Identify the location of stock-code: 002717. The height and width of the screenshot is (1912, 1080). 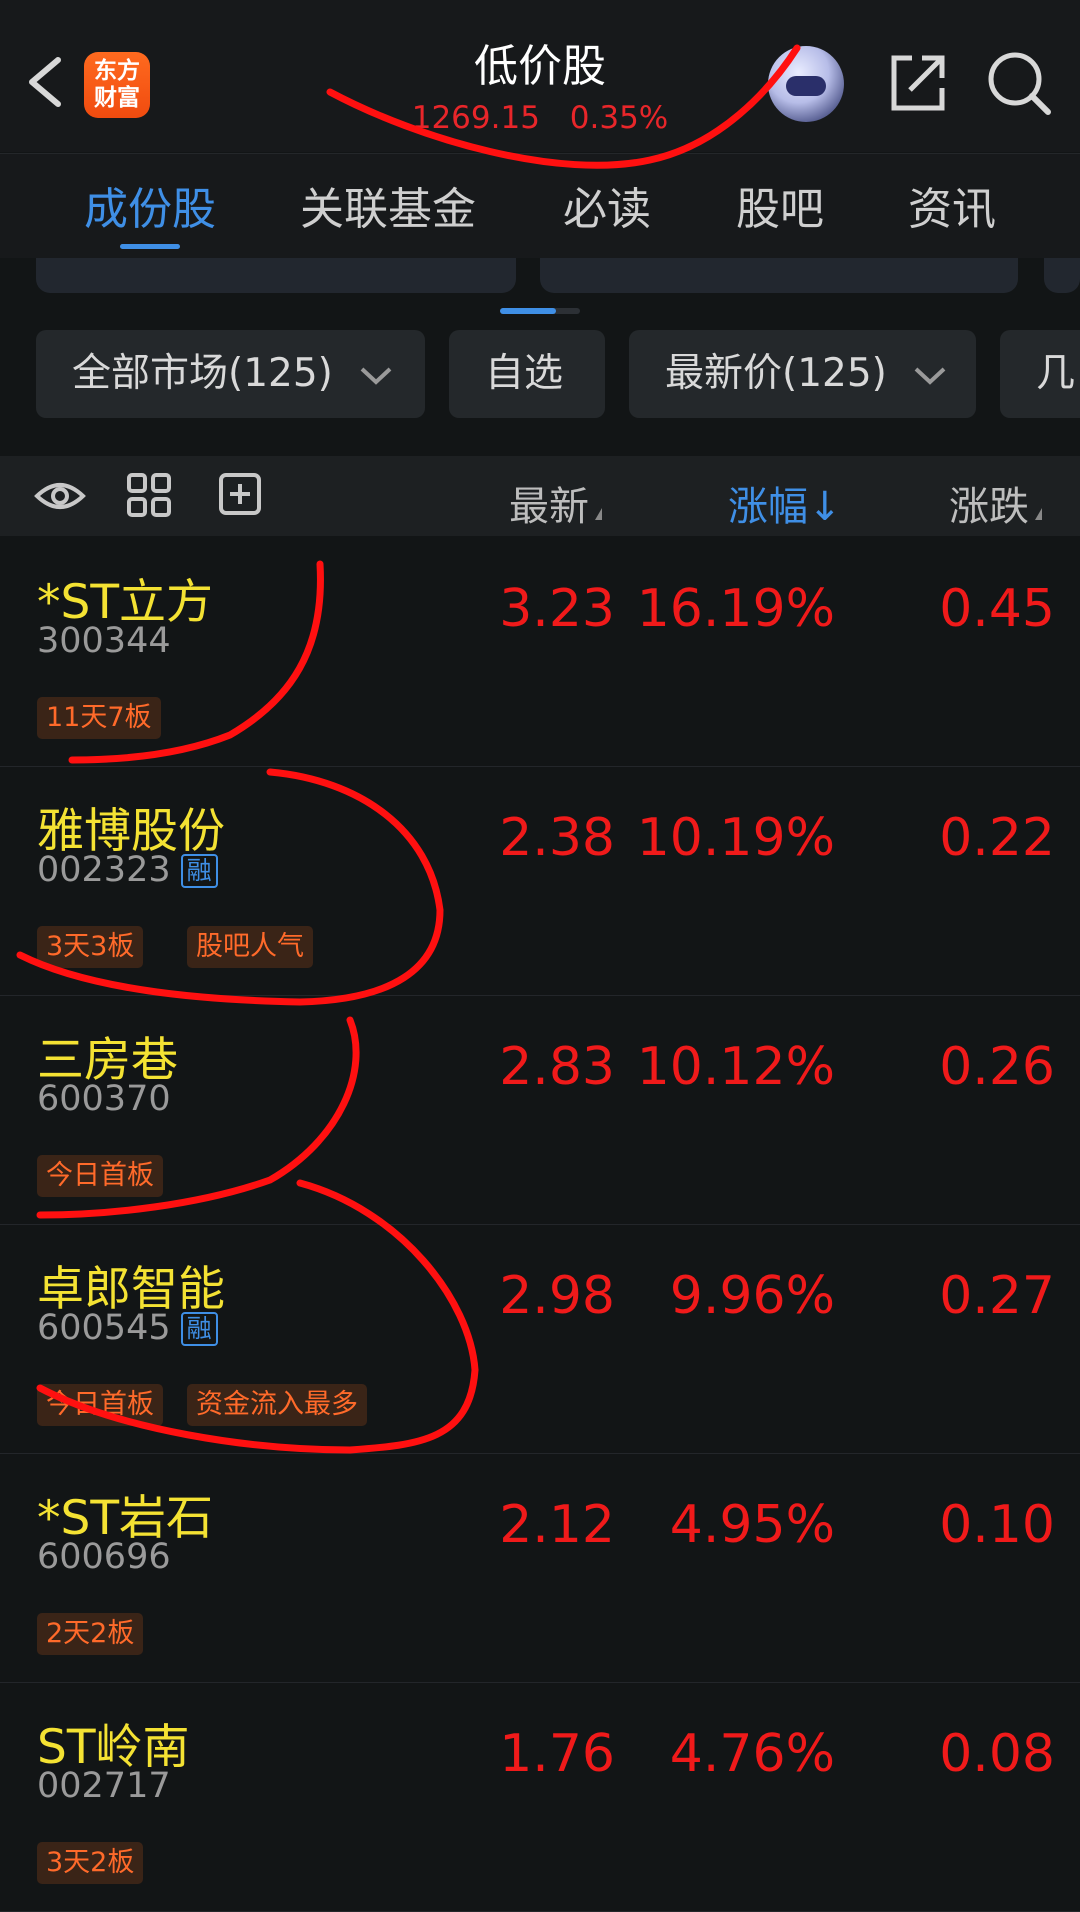
(104, 1786).